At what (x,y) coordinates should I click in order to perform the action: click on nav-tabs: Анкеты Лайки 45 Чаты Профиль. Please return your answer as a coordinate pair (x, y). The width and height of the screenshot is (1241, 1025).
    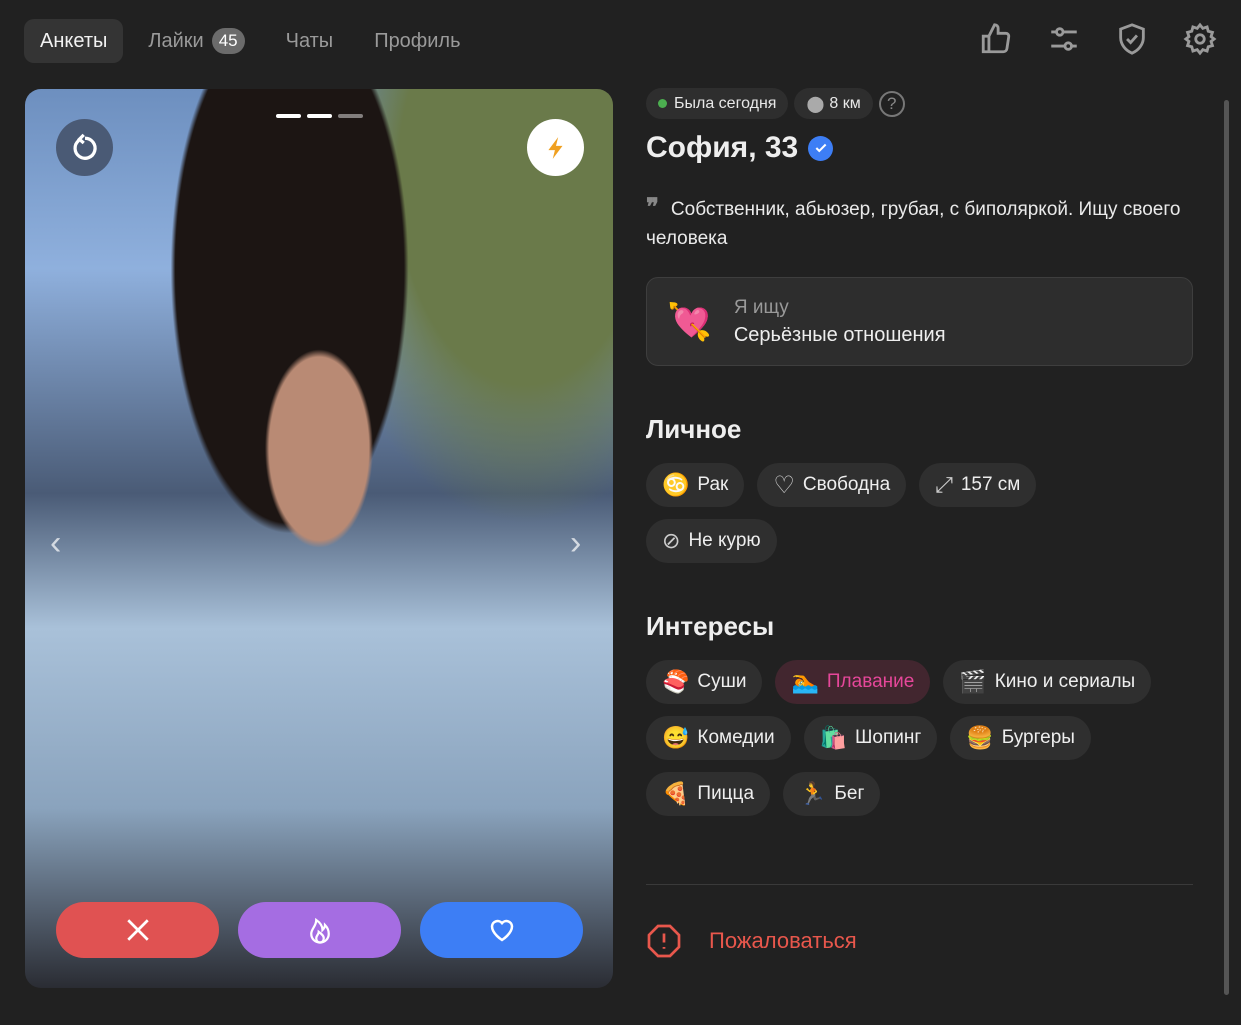
    Looking at the image, I should click on (255, 41).